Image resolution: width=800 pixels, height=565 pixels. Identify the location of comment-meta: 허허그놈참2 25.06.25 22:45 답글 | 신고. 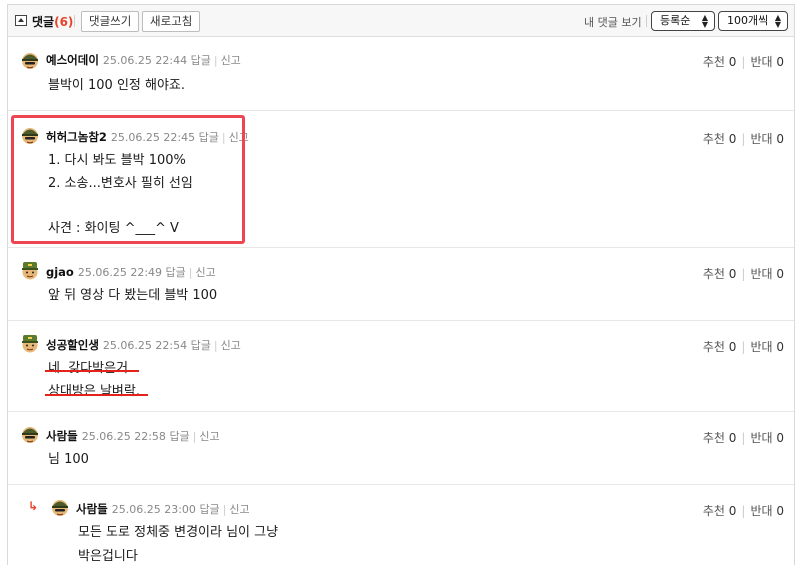
(147, 137).